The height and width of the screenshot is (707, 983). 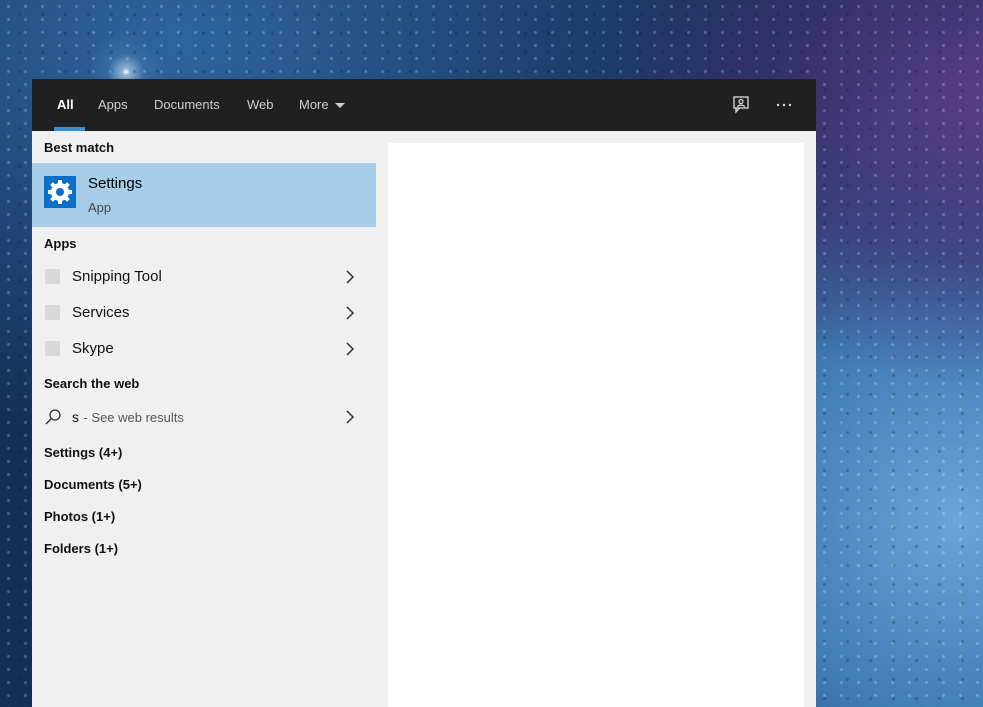 What do you see at coordinates (133, 417) in the screenshot?
I see `web-suffix: - See web results` at bounding box center [133, 417].